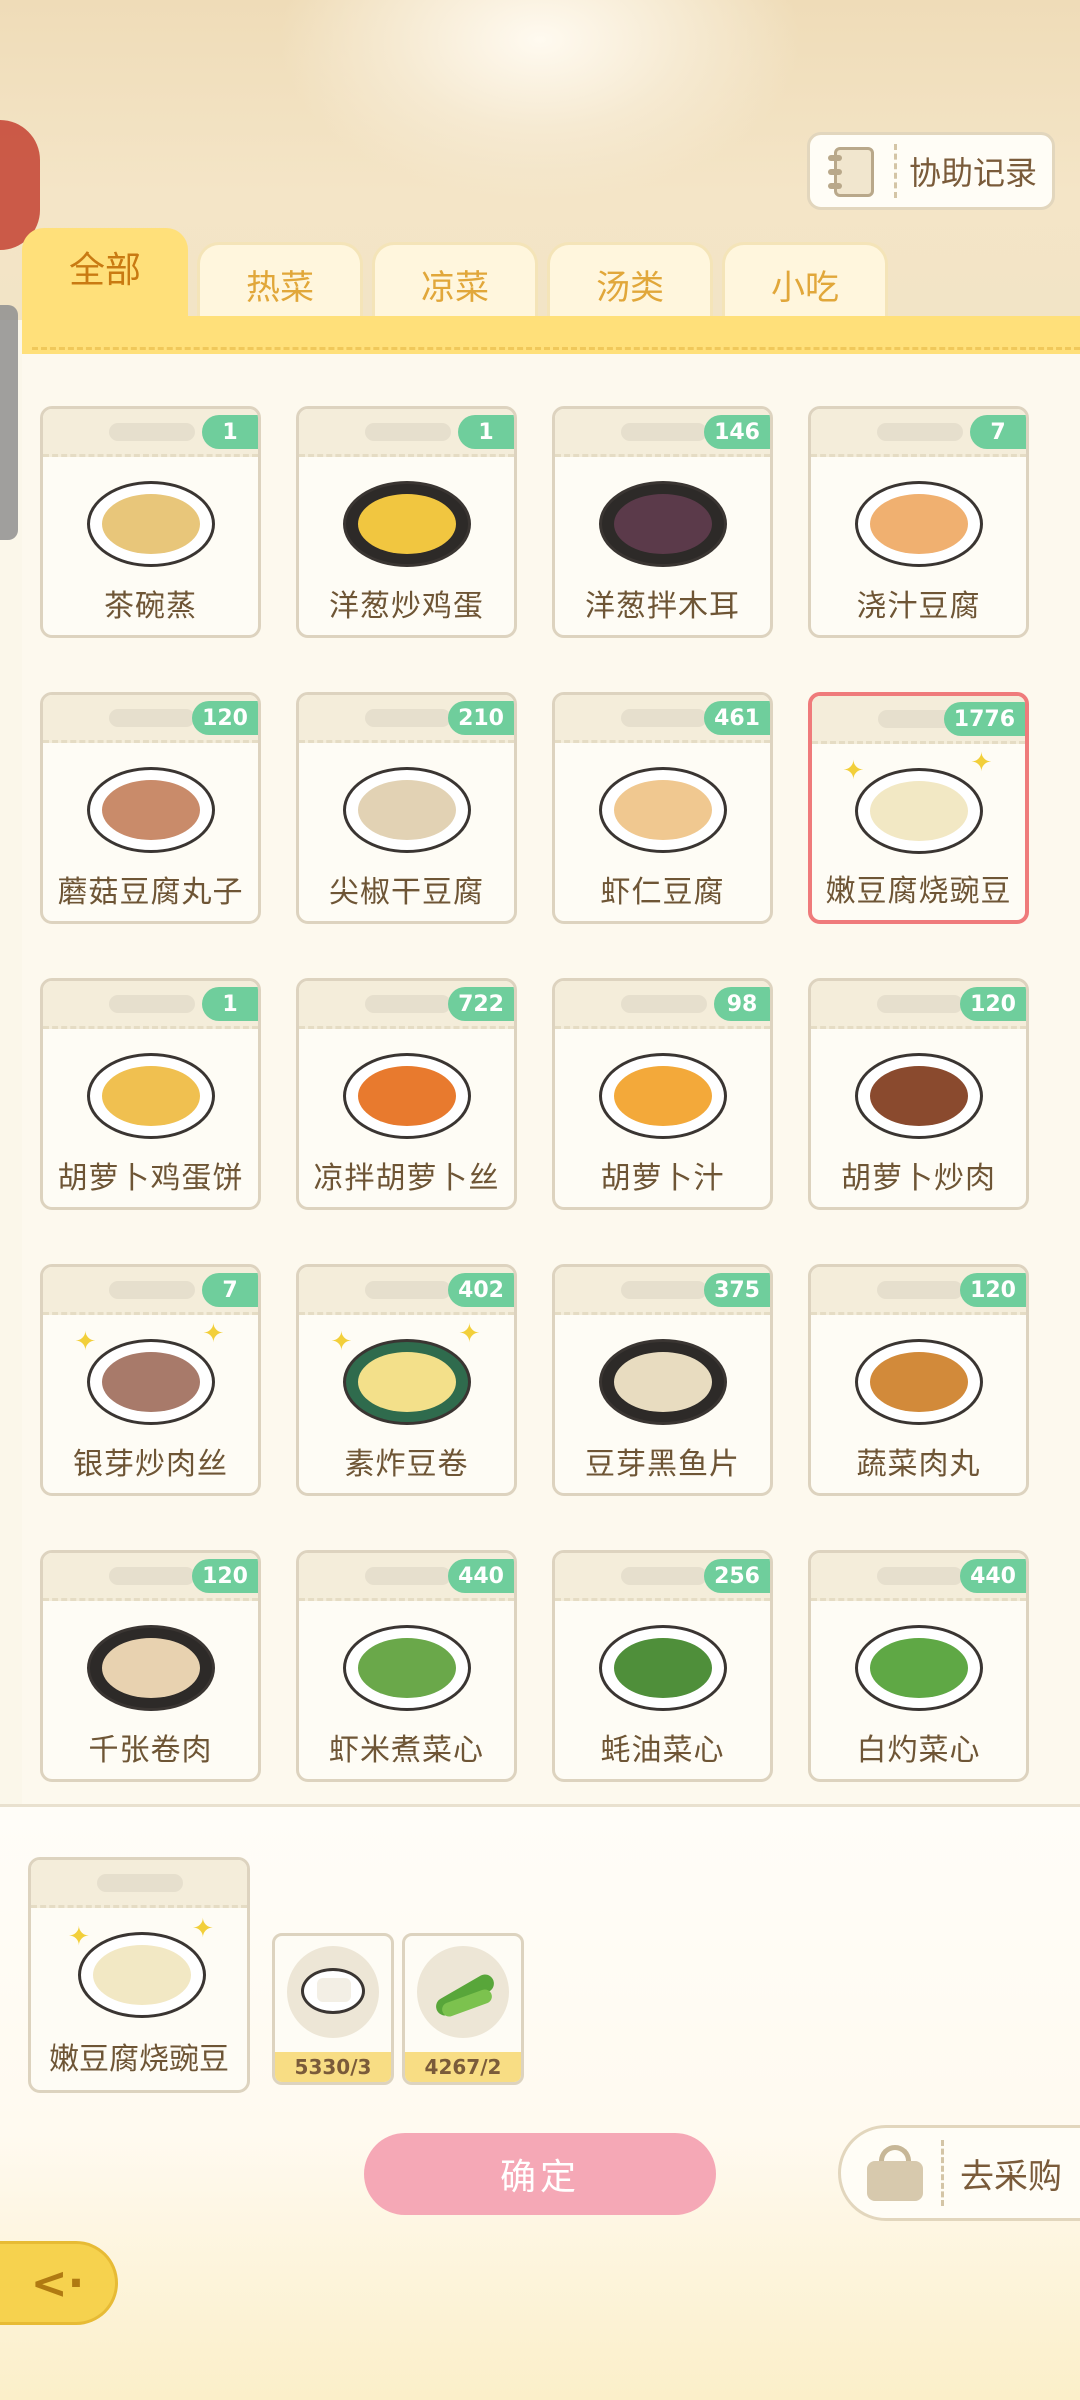  I want to click on recipe-card: 1 胡萝卜鸡蛋饼, so click(150, 1094).